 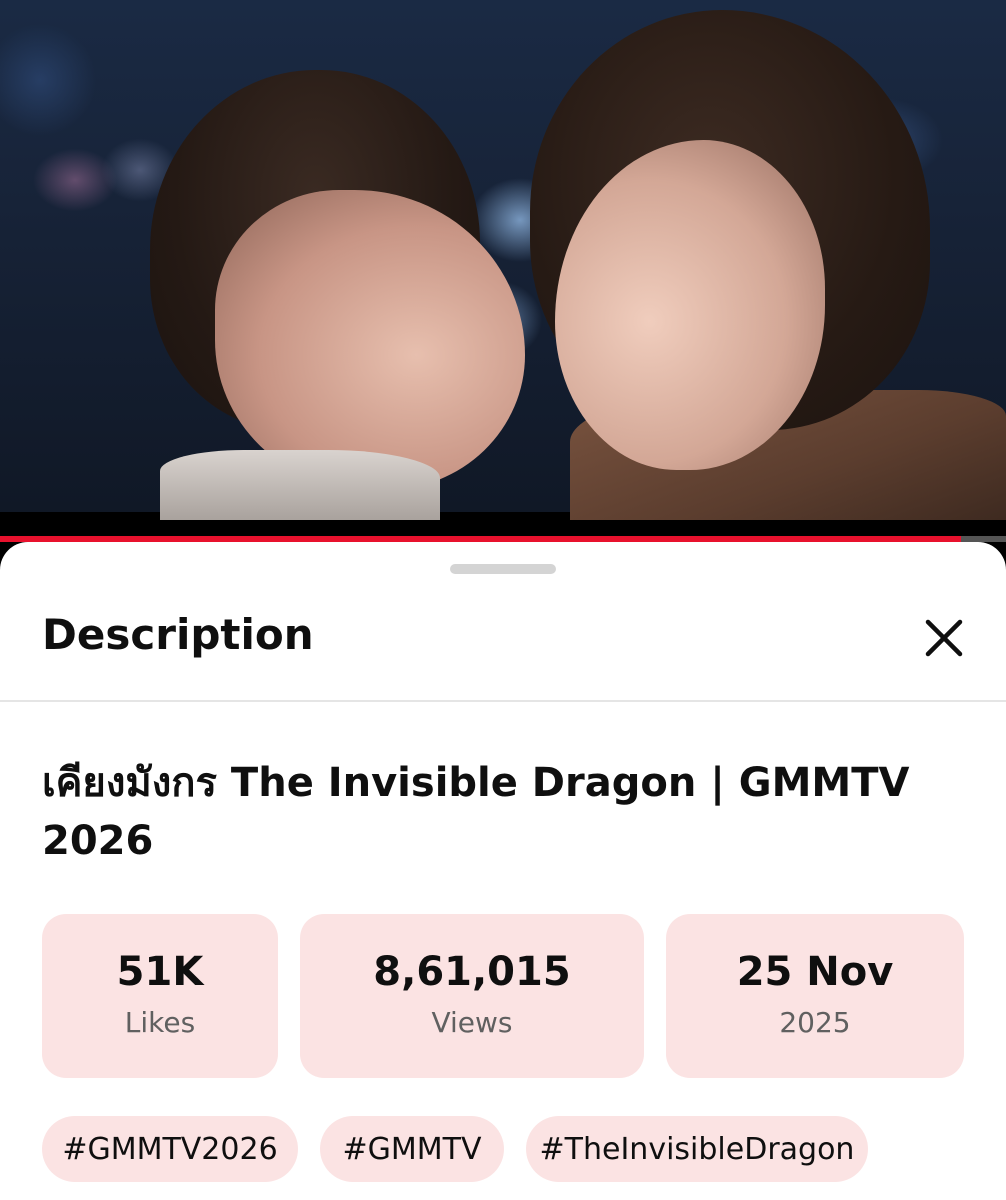 I want to click on drag-handle, so click(x=503, y=569).